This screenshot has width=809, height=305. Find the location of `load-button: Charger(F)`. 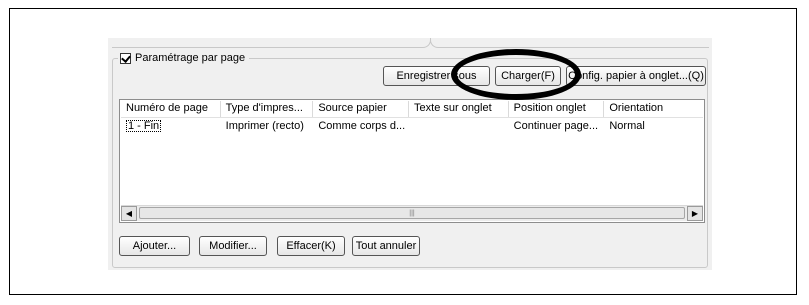

load-button: Charger(F) is located at coordinates (528, 76).